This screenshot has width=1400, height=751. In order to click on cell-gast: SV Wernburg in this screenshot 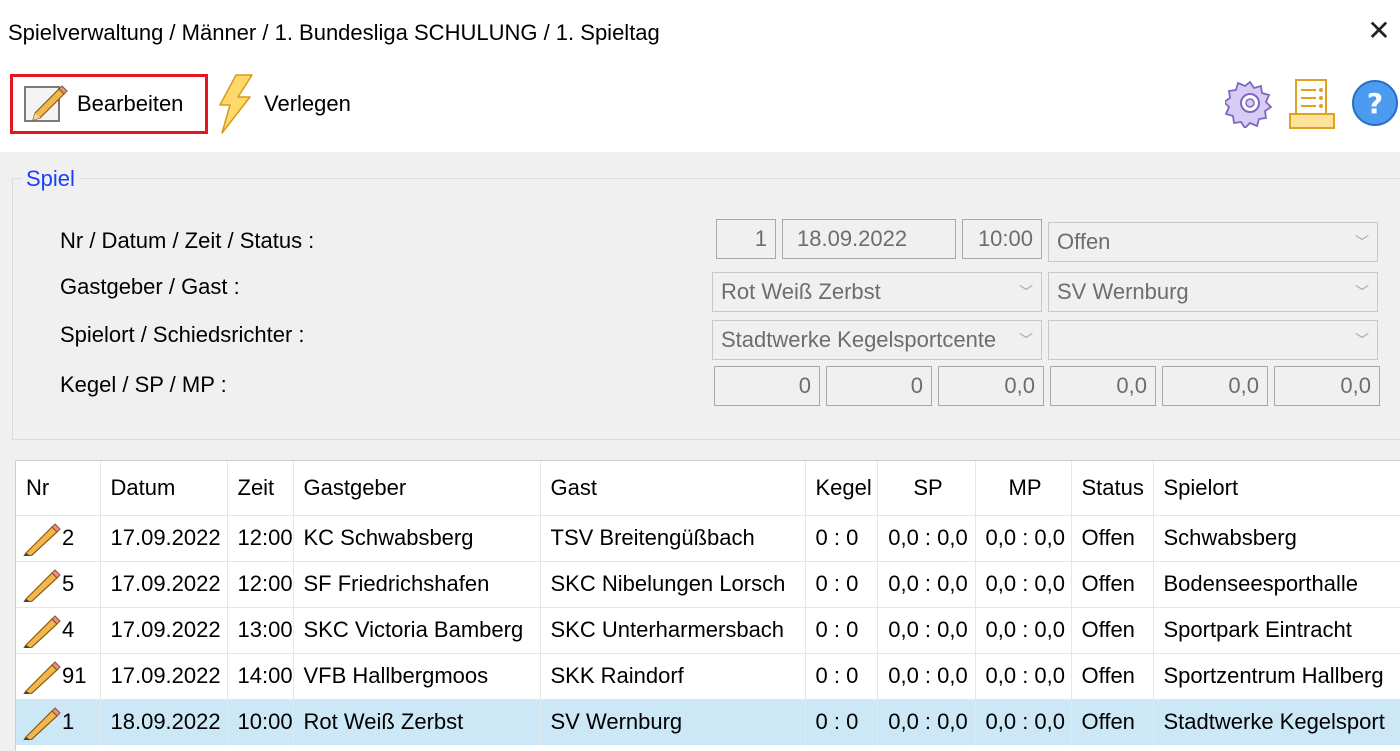, I will do `click(673, 721)`.